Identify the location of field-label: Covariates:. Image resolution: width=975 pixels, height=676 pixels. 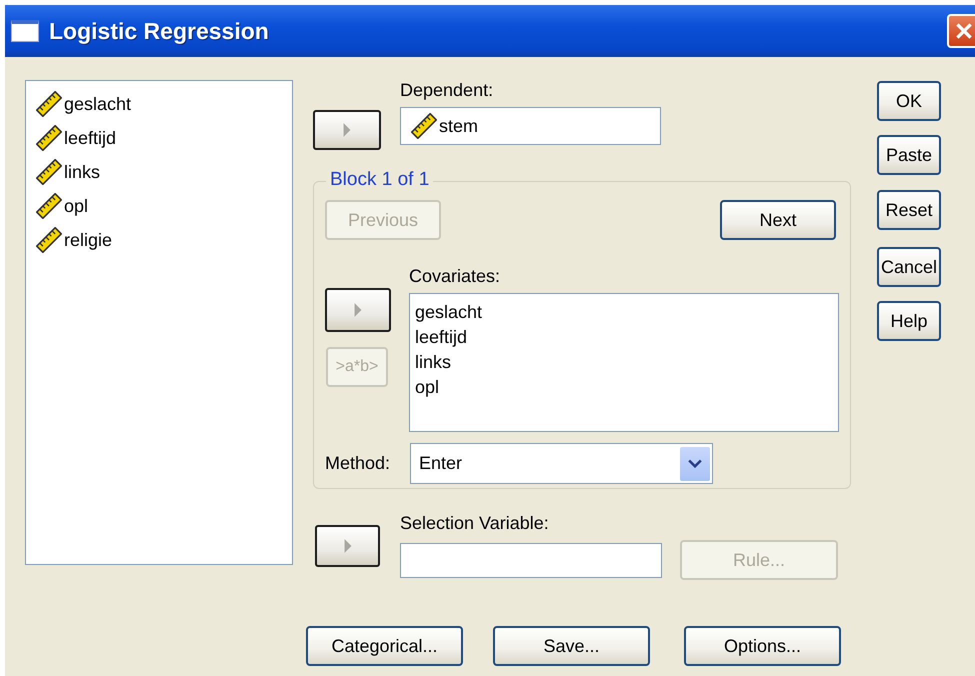
(455, 277).